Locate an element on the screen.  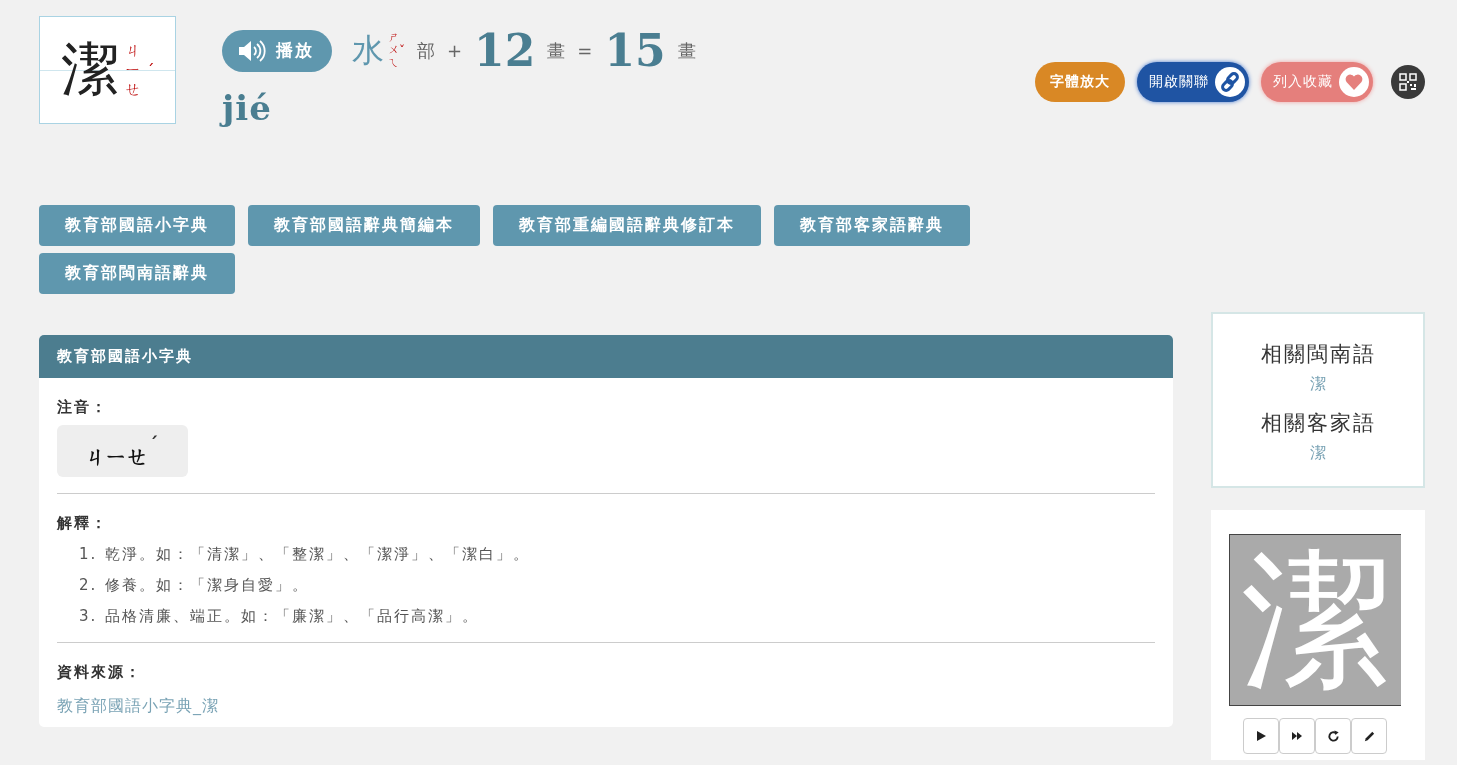
zhuyin-label: 注音： is located at coordinates (83, 407).